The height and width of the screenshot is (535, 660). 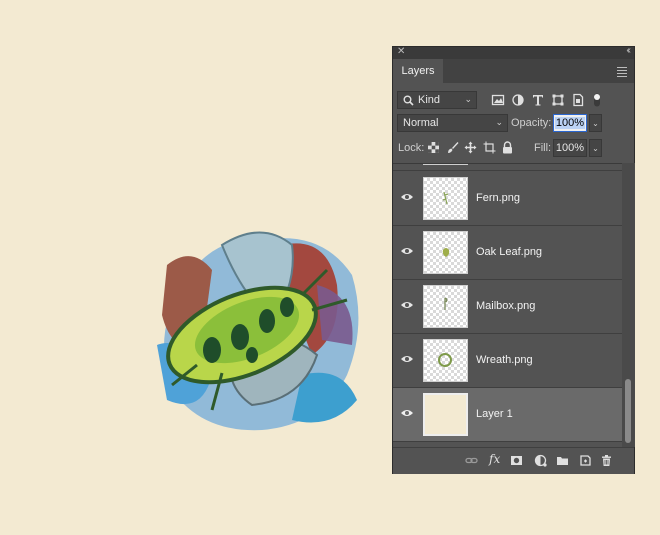 What do you see at coordinates (452, 147) in the screenshot?
I see `lock-image-pixels-icon` at bounding box center [452, 147].